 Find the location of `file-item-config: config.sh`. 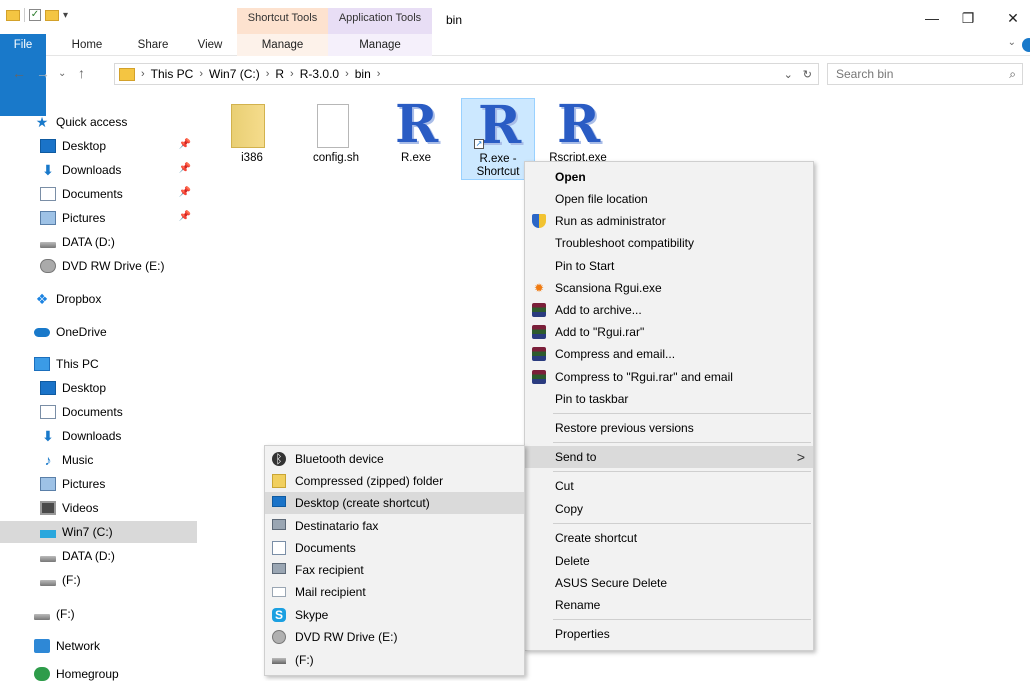

file-item-config: config.sh is located at coordinates (336, 139).